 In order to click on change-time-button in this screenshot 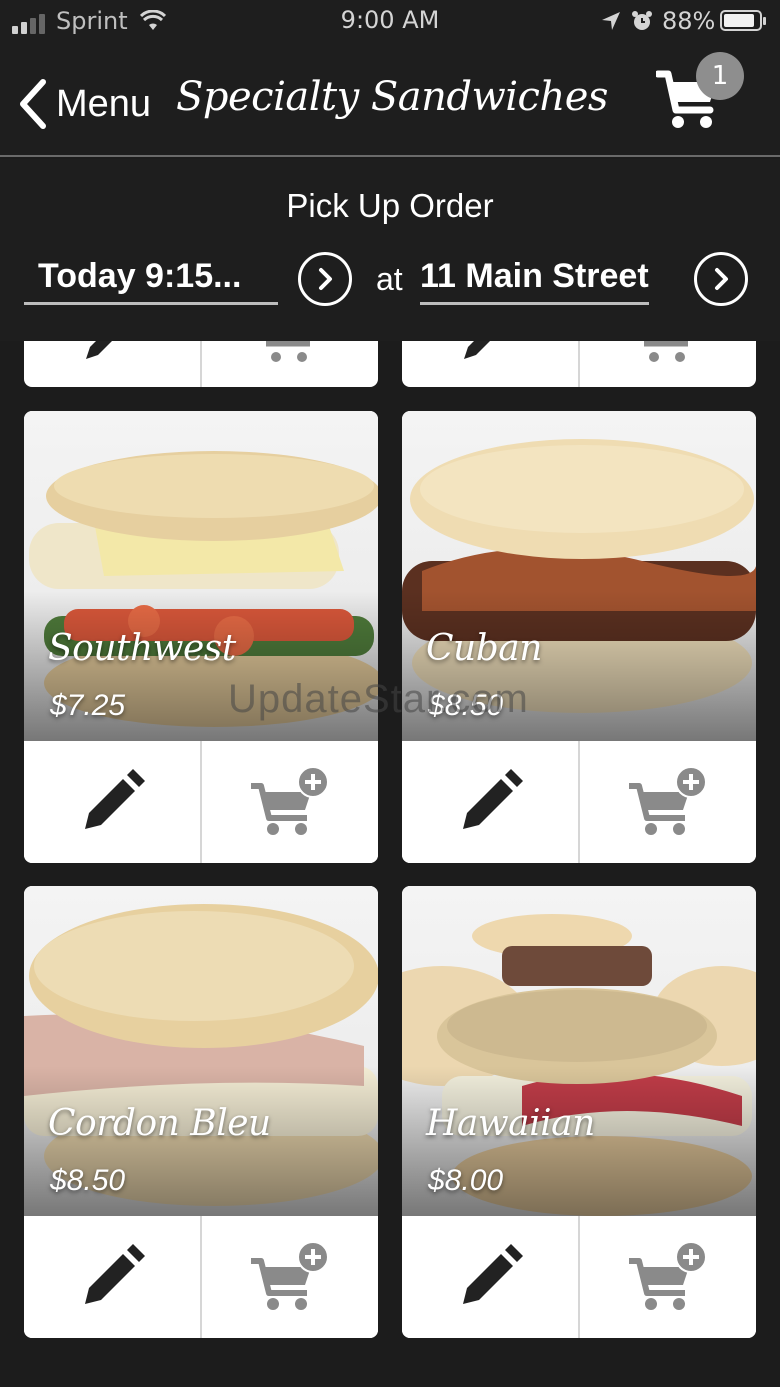, I will do `click(325, 279)`.